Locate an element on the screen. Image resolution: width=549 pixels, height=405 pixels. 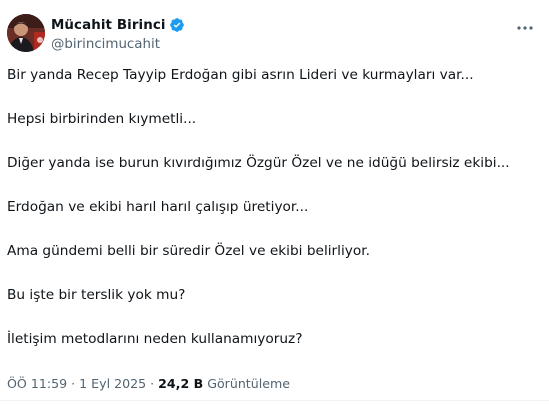
author-block: Mücahit Birinci @birincimucahit is located at coordinates (118, 33).